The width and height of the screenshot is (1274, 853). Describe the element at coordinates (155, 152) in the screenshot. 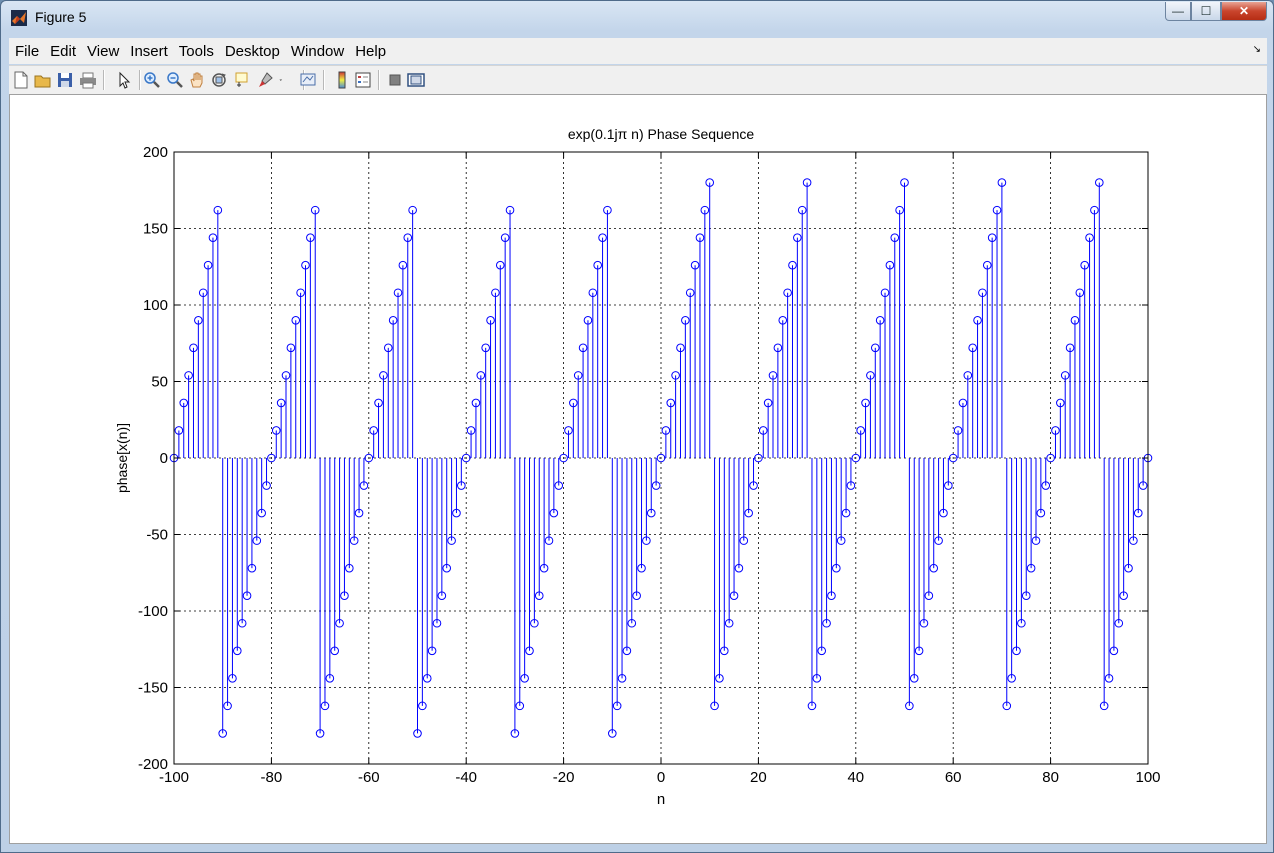

I see `y-tick-label: 200` at that location.